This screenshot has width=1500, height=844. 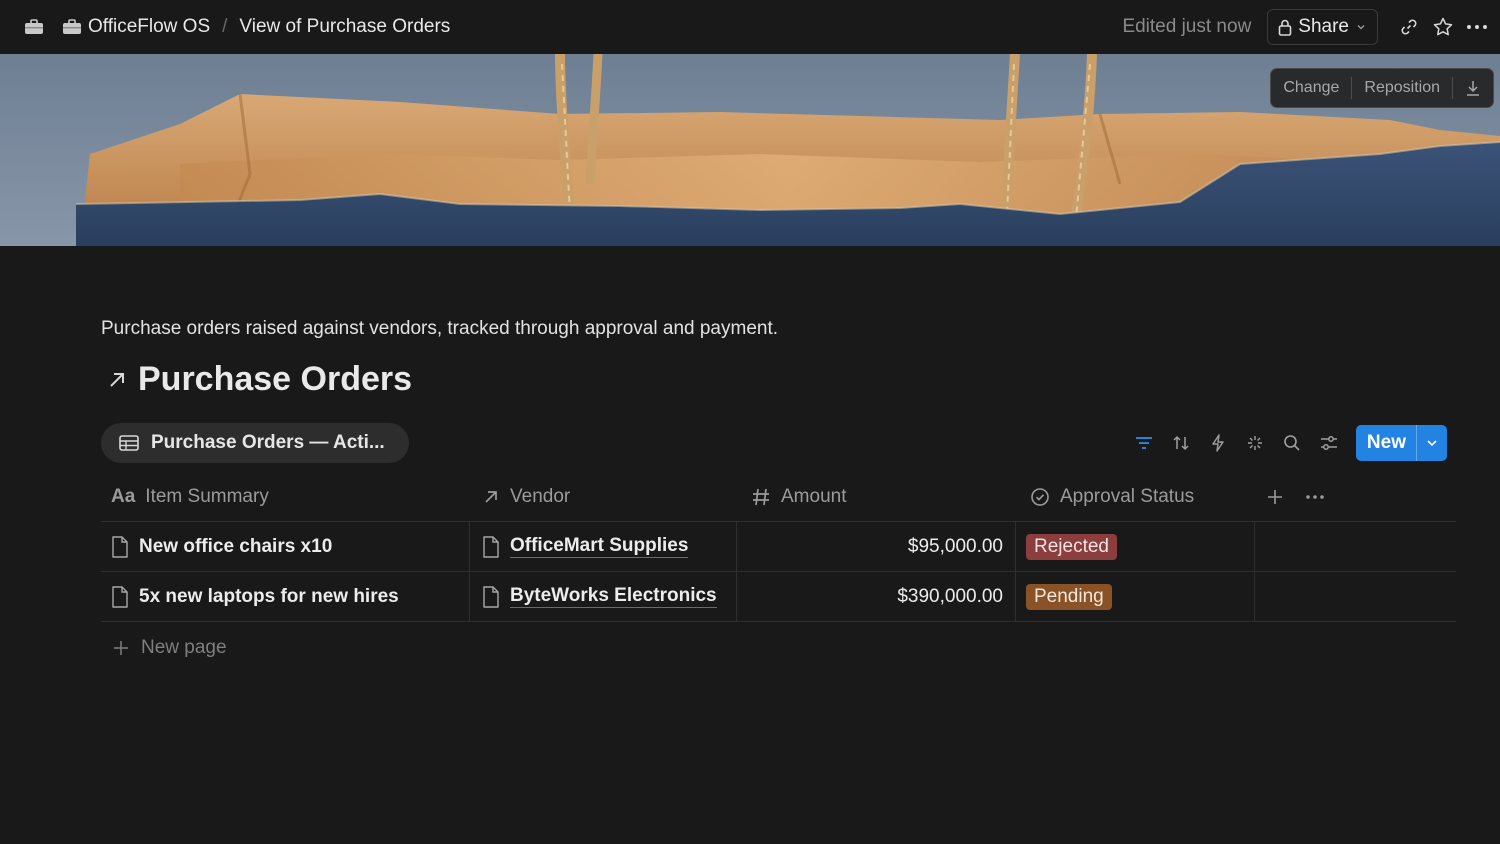 I want to click on reposition-cover-label: Reposition, so click(x=1402, y=87).